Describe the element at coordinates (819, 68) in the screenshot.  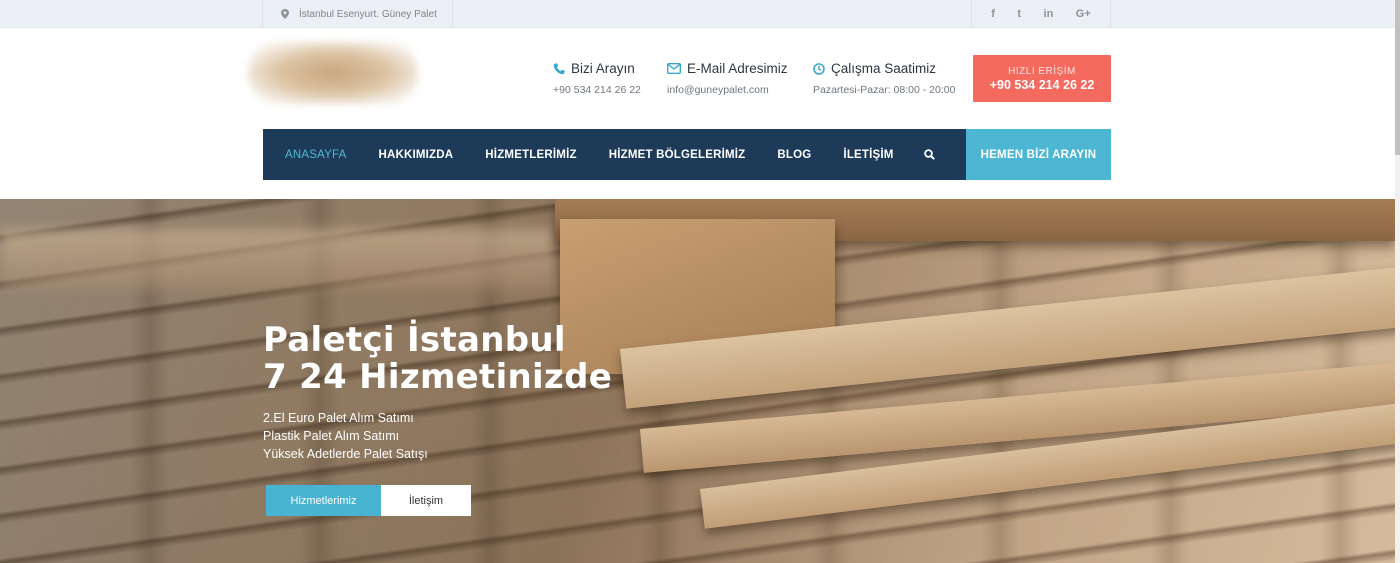
I see `clock-icon` at that location.